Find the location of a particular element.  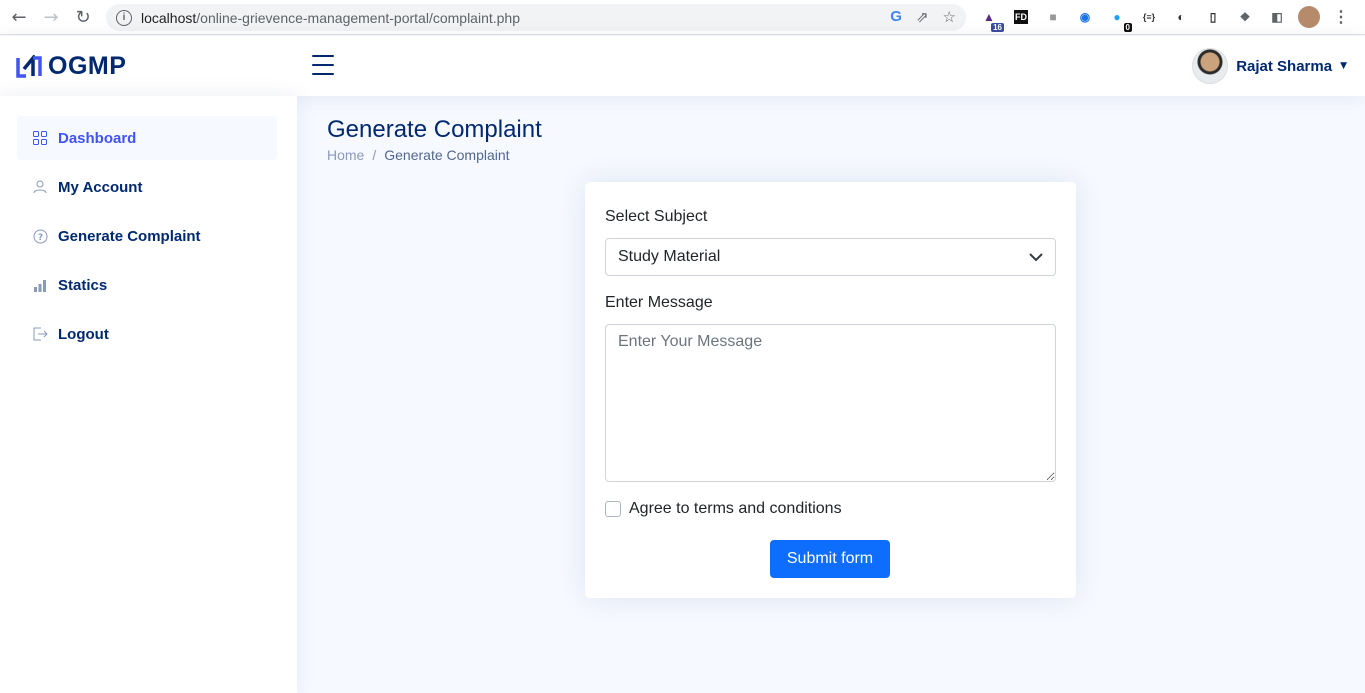

sidebar-item-label: My Account is located at coordinates (100, 187).